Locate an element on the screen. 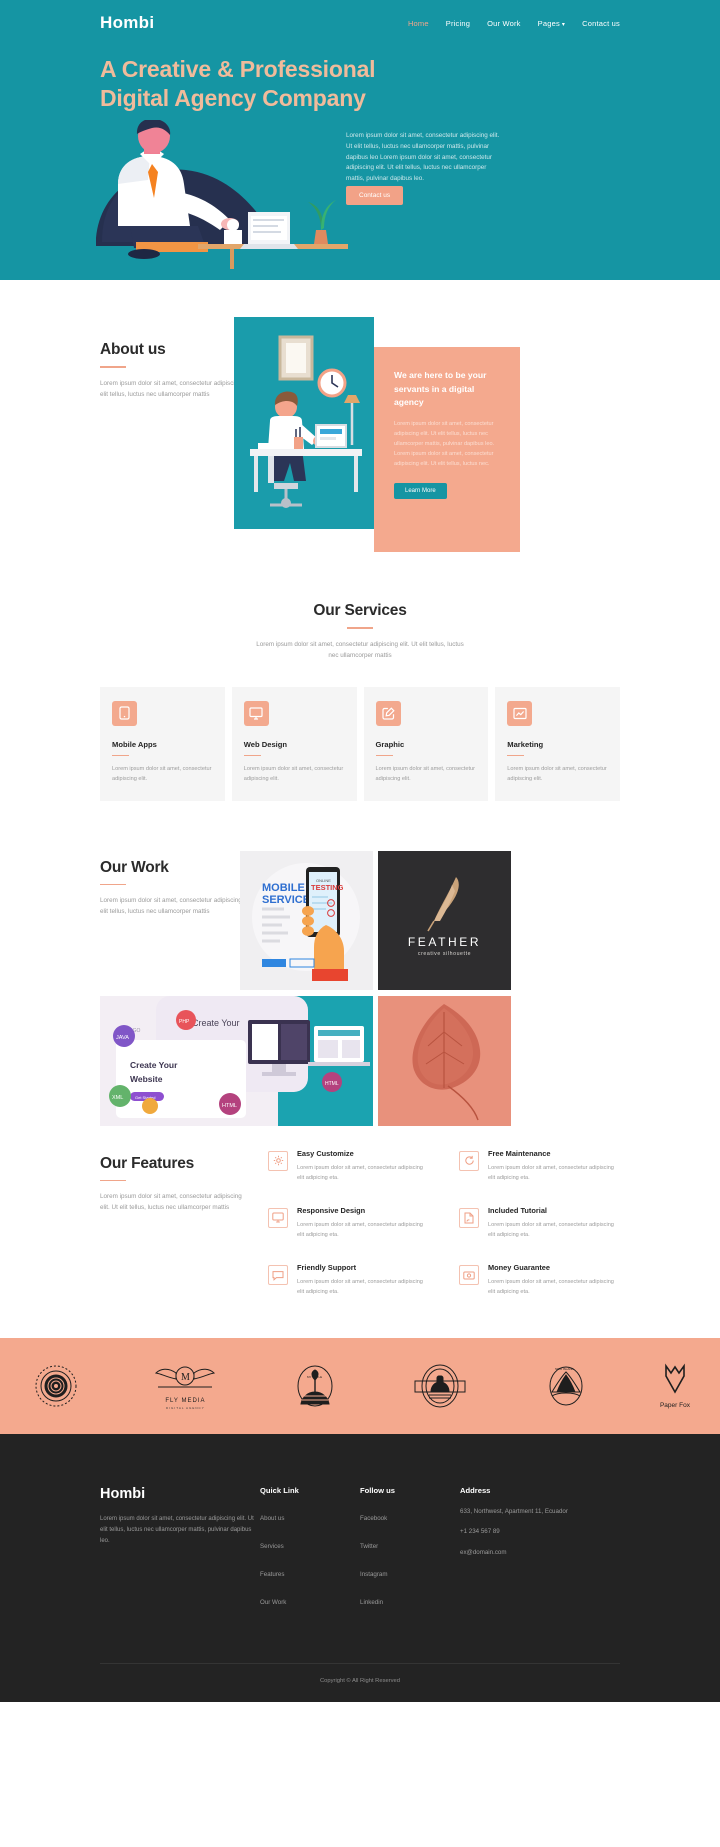  footer-quick-link-title: Quick Link is located at coordinates (279, 1490).